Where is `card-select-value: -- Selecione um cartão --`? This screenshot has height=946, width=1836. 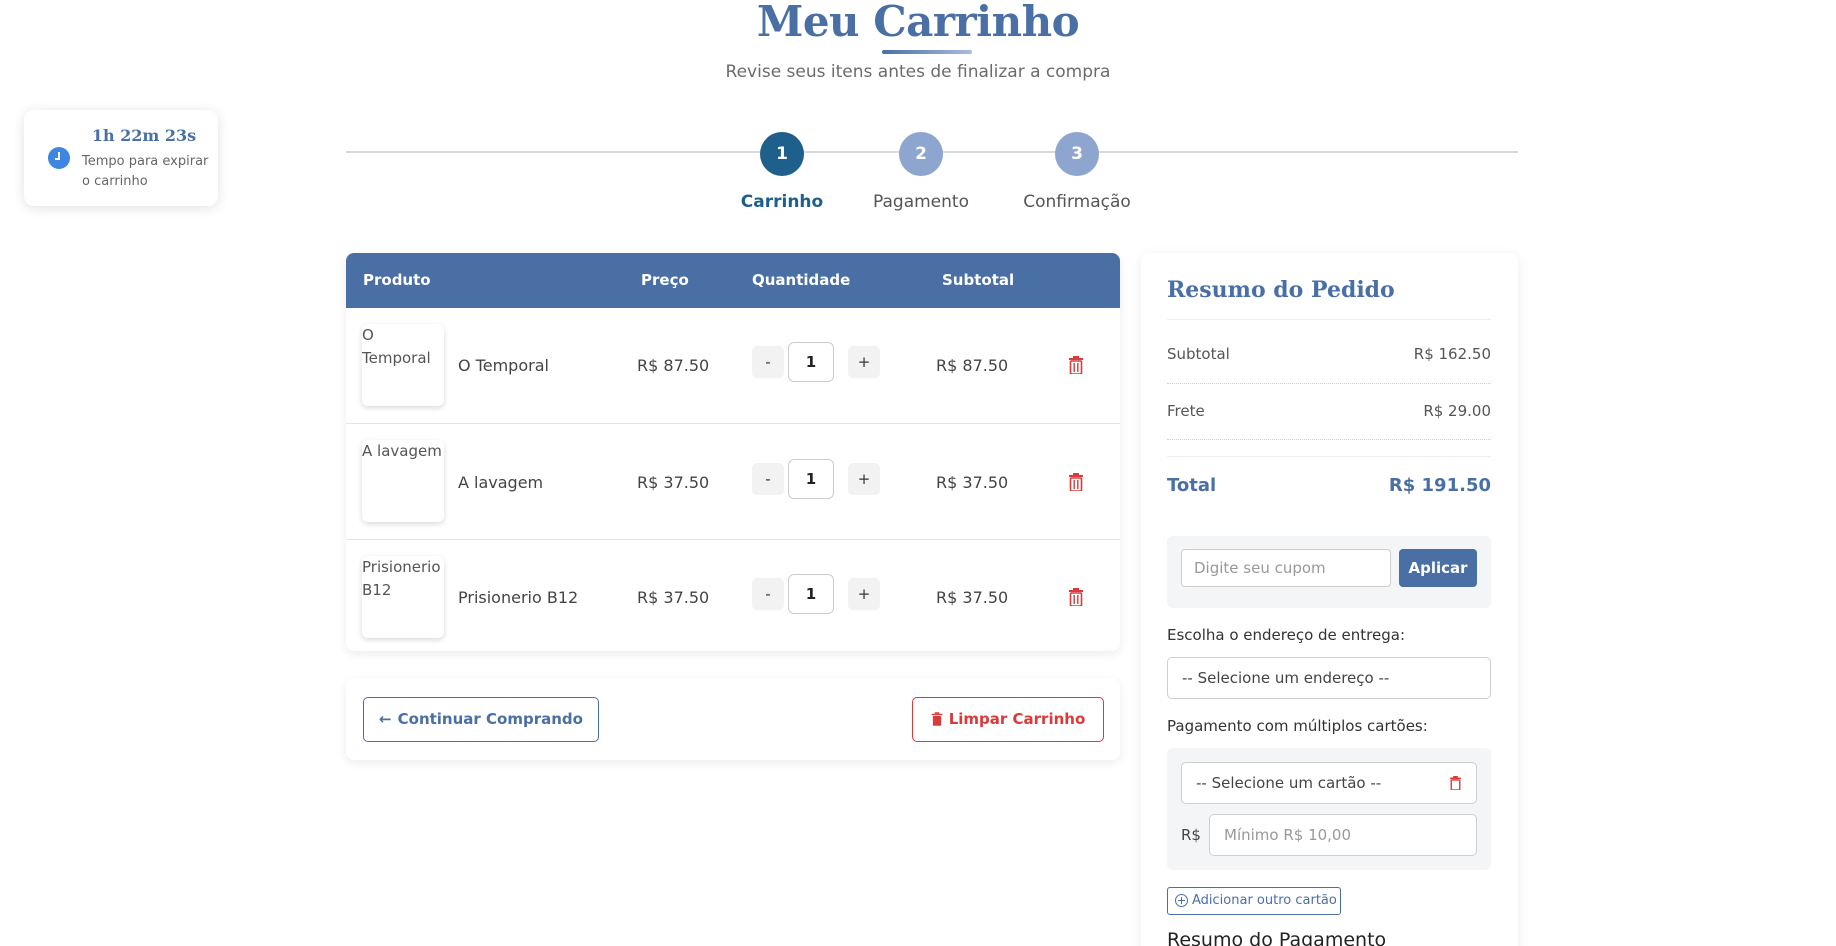
card-select-value: -- Selecione um cartão -- is located at coordinates (1289, 783).